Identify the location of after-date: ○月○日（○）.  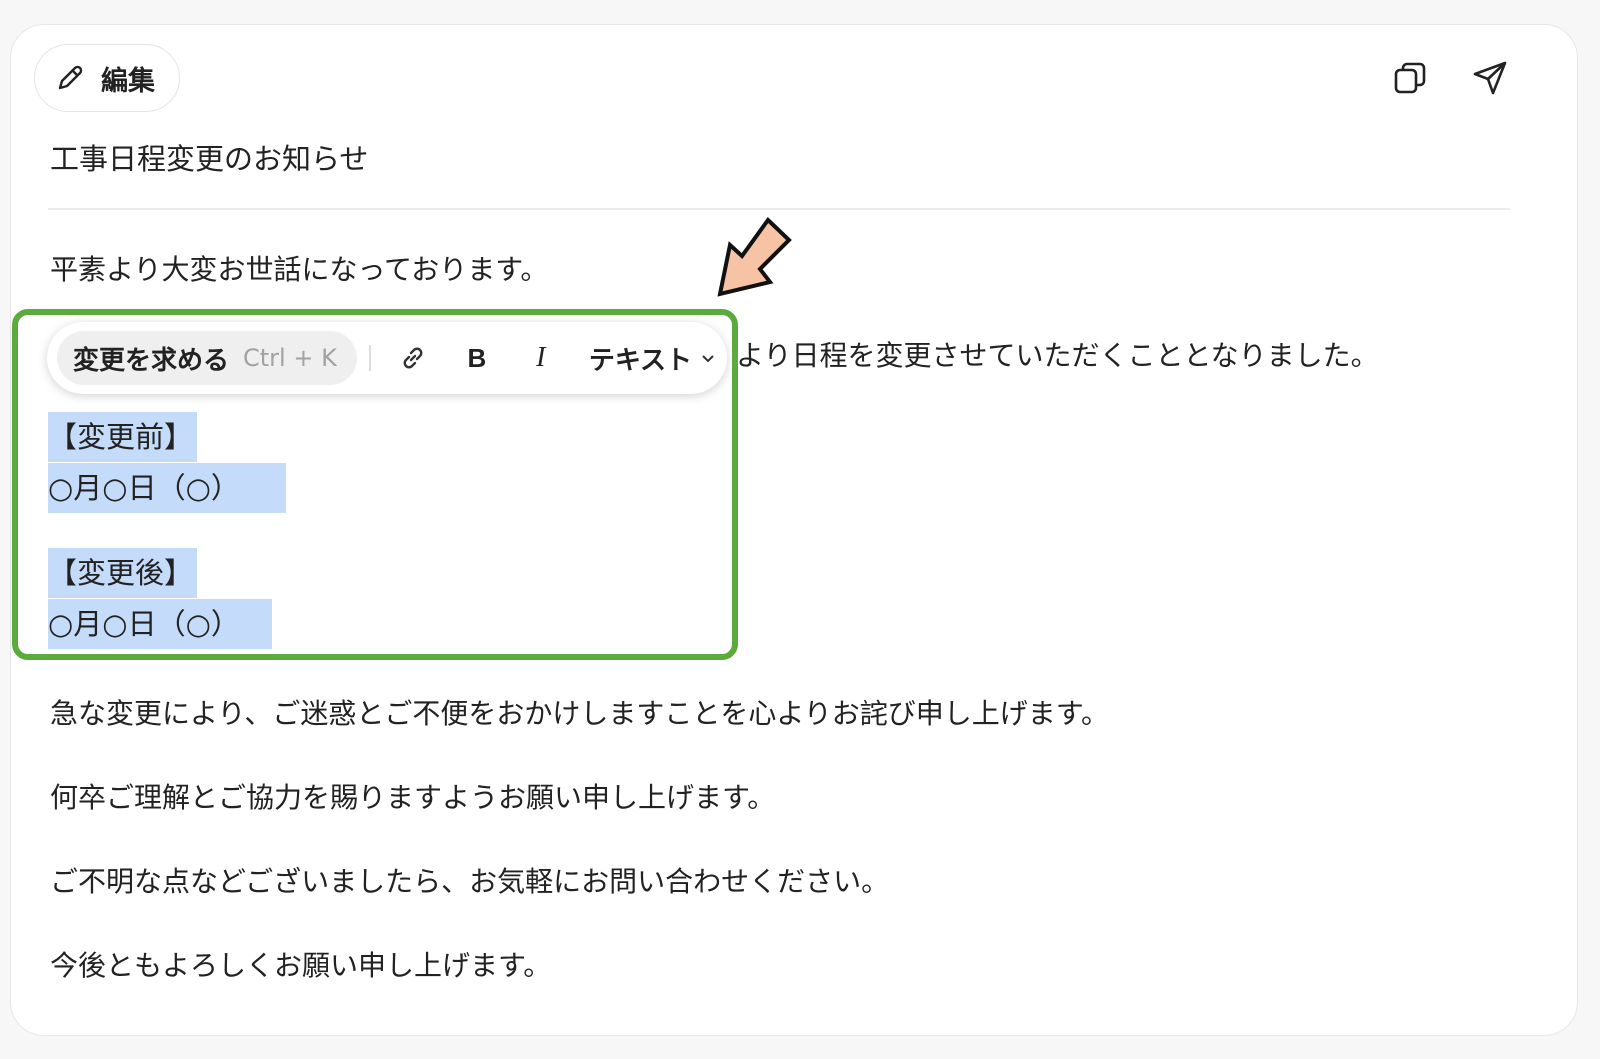
(160, 624).